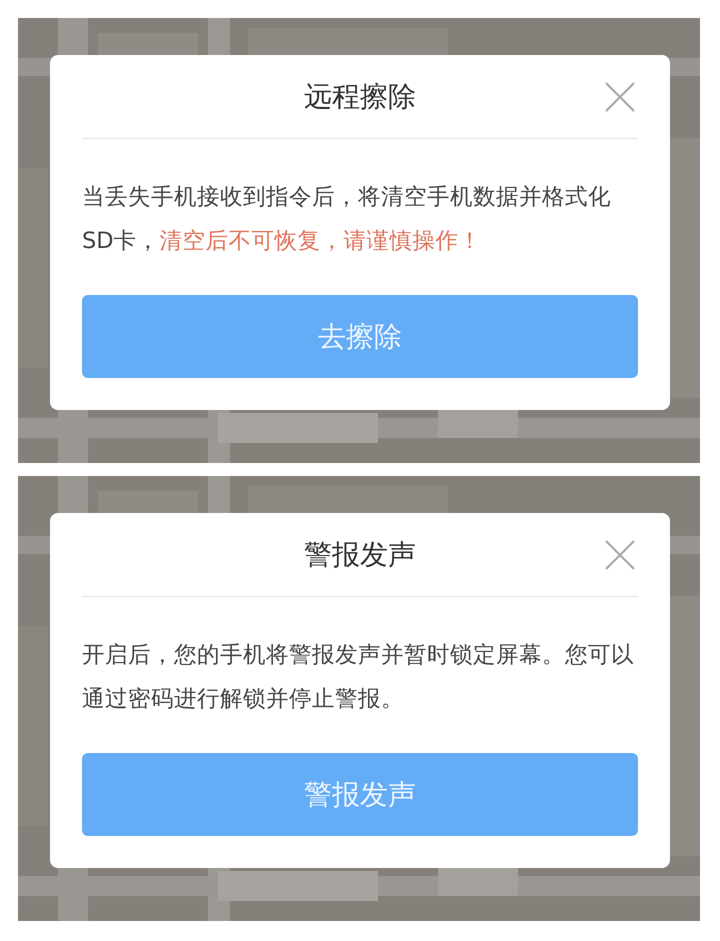 The image size is (720, 941). What do you see at coordinates (360, 96) in the screenshot?
I see `dialog-title: 远程擦除` at bounding box center [360, 96].